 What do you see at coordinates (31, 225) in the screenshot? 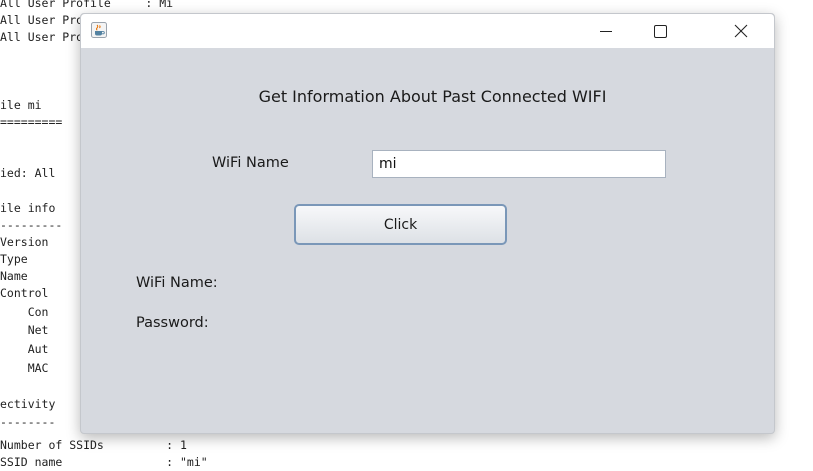
I see `terminal-line: ---------` at bounding box center [31, 225].